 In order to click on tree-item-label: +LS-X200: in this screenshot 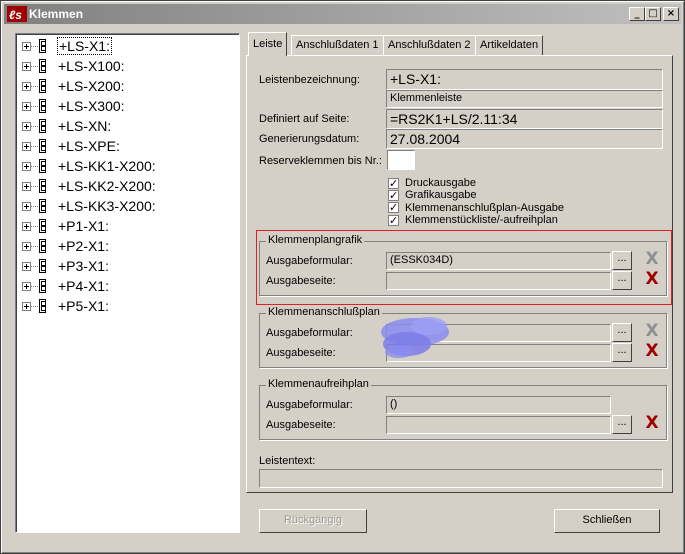, I will do `click(91, 86)`.